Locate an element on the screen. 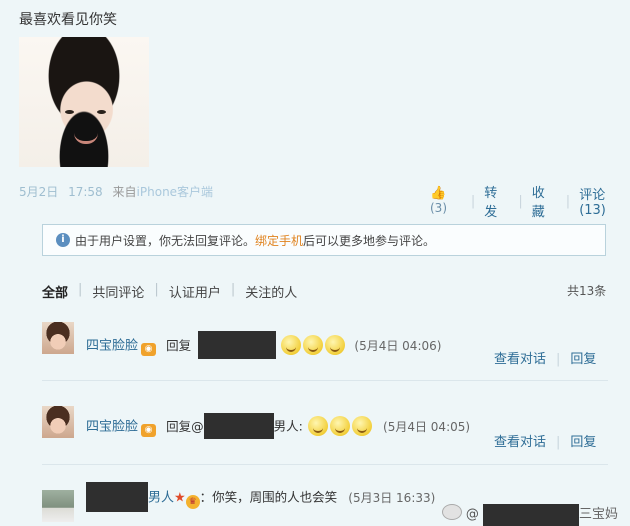  filter-common: 共同评论 is located at coordinates (118, 291).